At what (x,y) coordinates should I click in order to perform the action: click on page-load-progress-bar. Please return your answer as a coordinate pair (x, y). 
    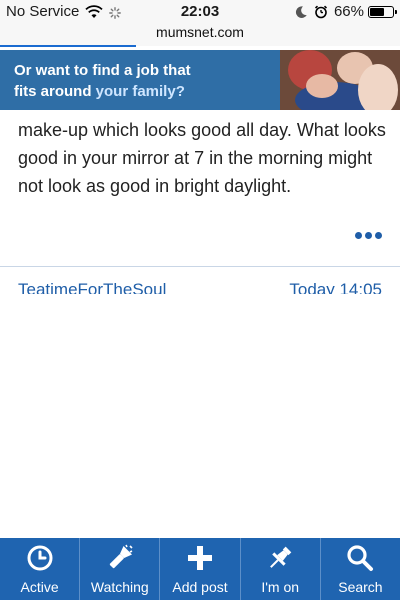
    Looking at the image, I should click on (68, 46).